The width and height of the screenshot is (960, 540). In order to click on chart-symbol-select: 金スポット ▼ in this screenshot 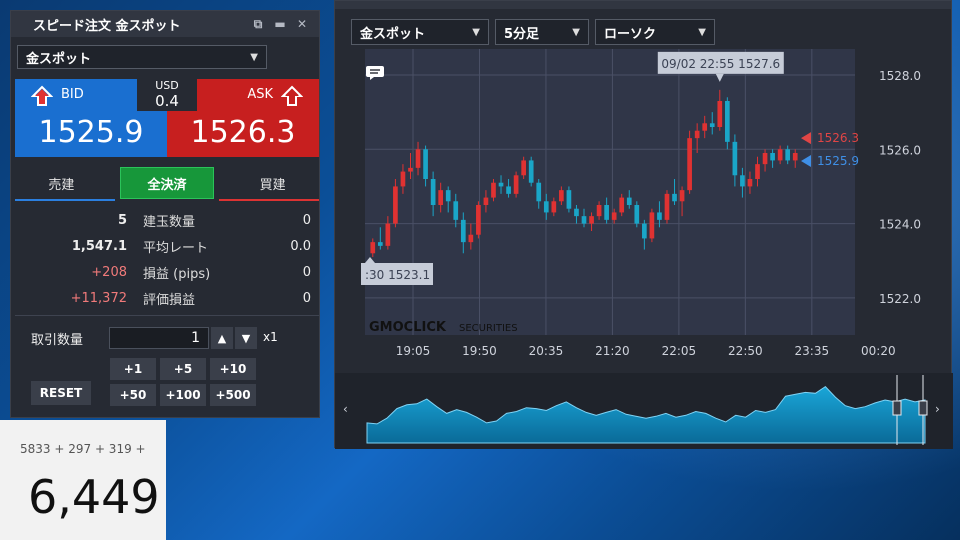, I will do `click(420, 32)`.